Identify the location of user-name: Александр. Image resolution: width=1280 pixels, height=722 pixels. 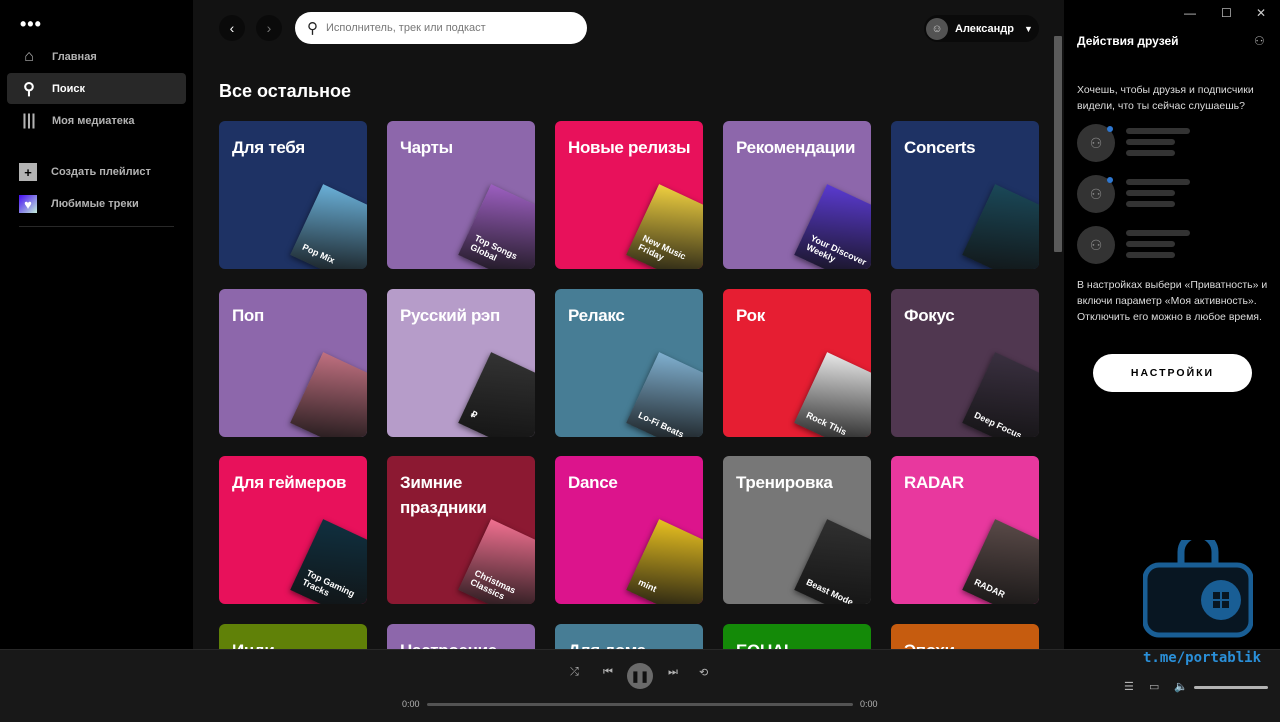
(984, 28).